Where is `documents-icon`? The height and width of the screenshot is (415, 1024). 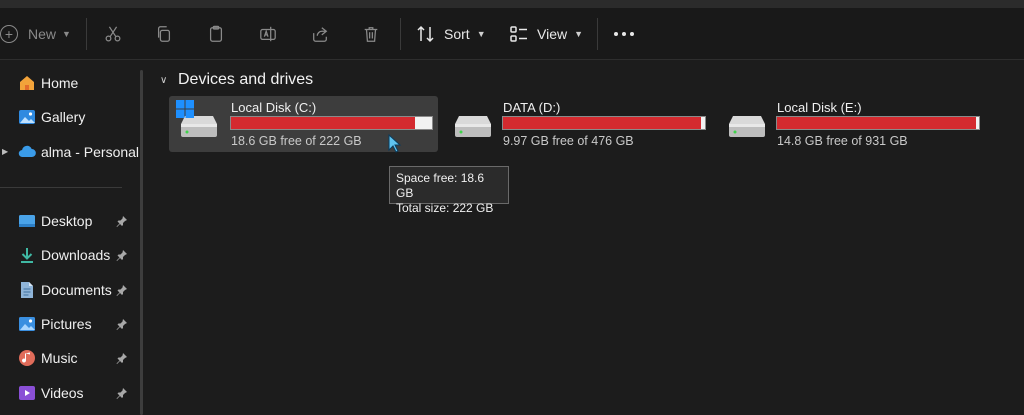
documents-icon is located at coordinates (27, 290).